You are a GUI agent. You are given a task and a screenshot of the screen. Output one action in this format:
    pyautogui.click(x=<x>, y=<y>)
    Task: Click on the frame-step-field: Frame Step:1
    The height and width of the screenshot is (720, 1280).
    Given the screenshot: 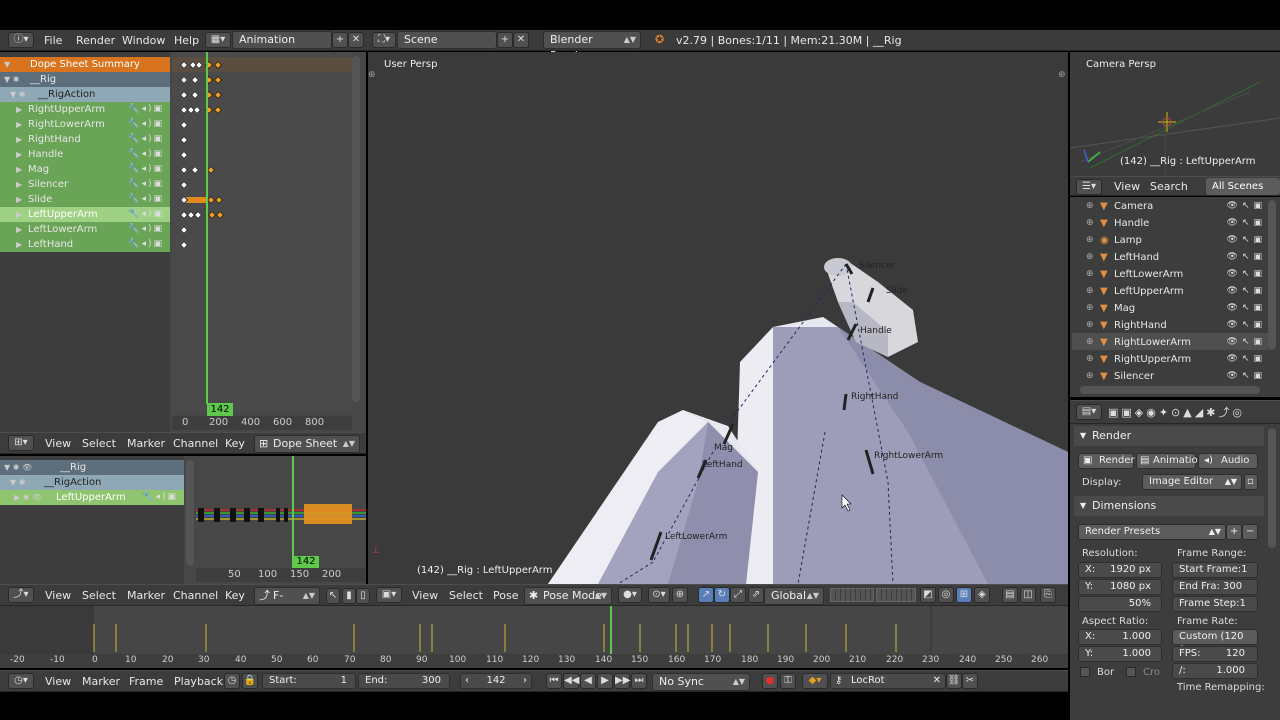 What is the action you would take?
    pyautogui.click(x=1215, y=604)
    